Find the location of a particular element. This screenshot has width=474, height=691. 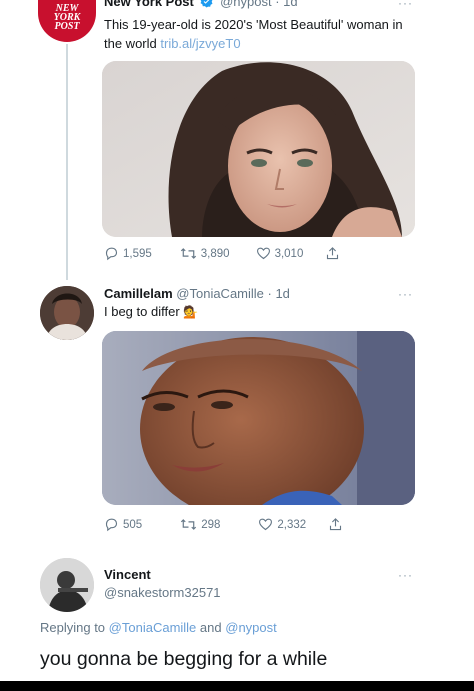

tweet1-like: 3,010 is located at coordinates (280, 253).